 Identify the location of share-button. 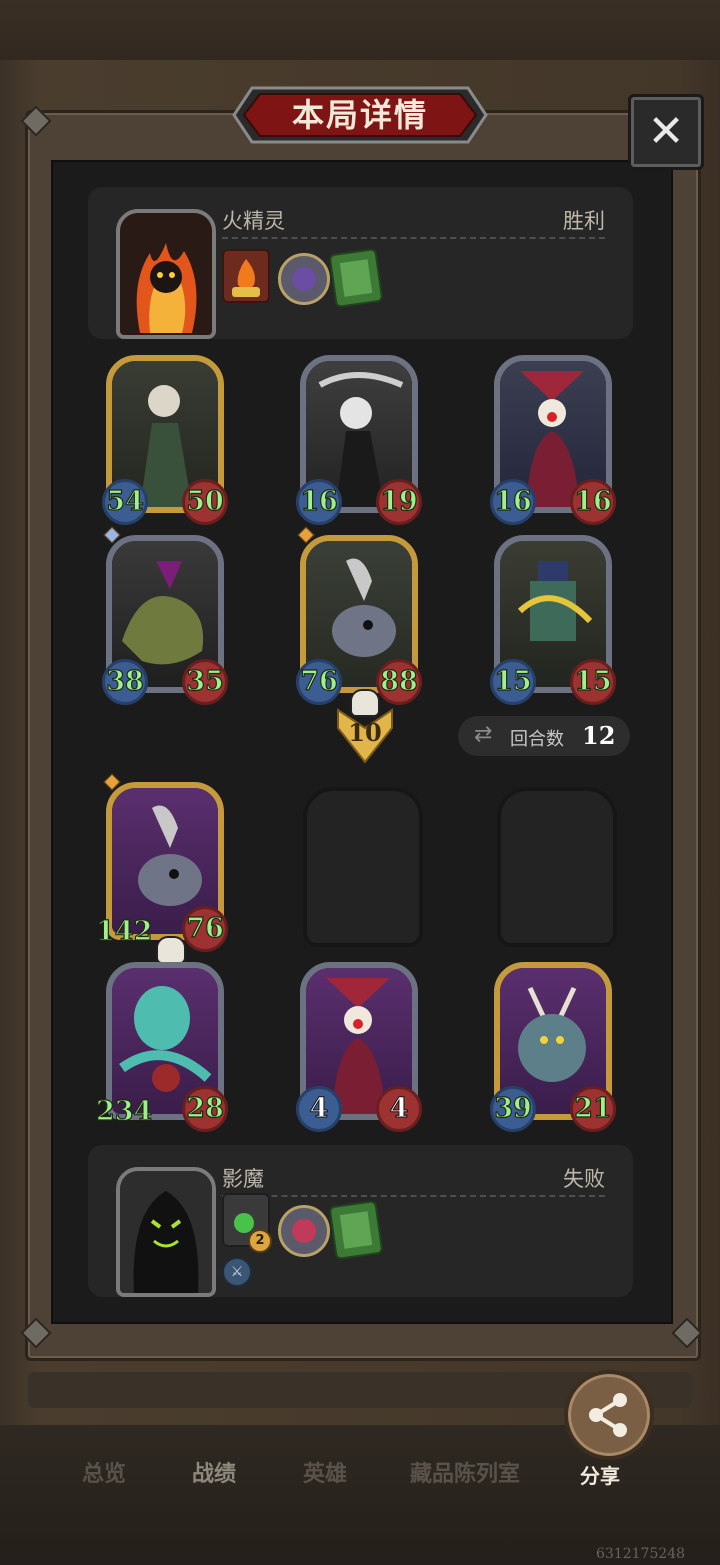
(609, 1415).